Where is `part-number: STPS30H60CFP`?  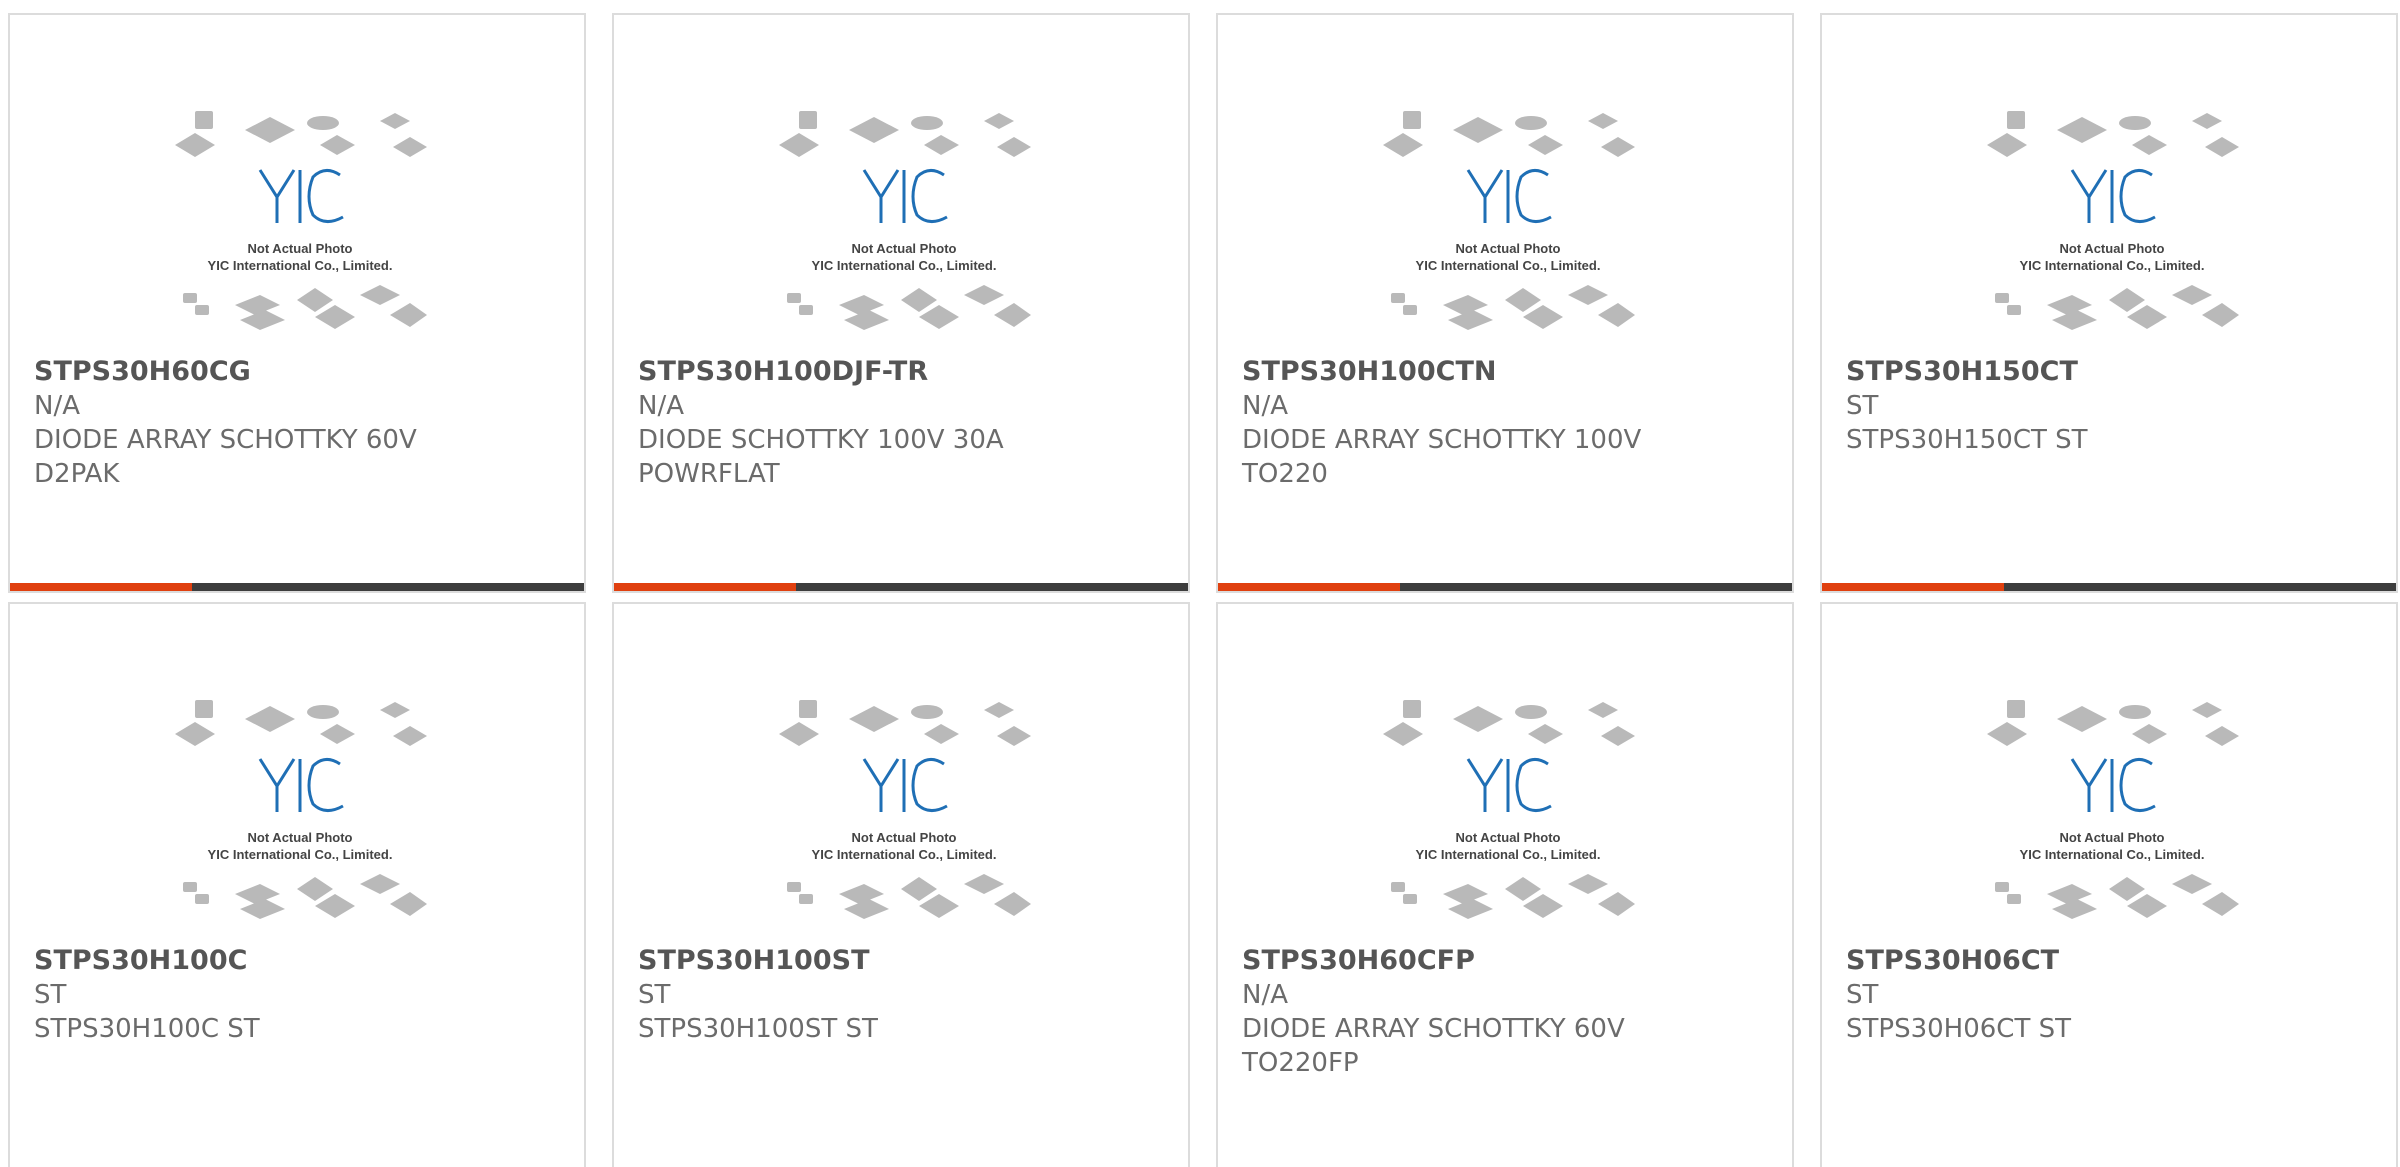
part-number: STPS30H60CFP is located at coordinates (1507, 961).